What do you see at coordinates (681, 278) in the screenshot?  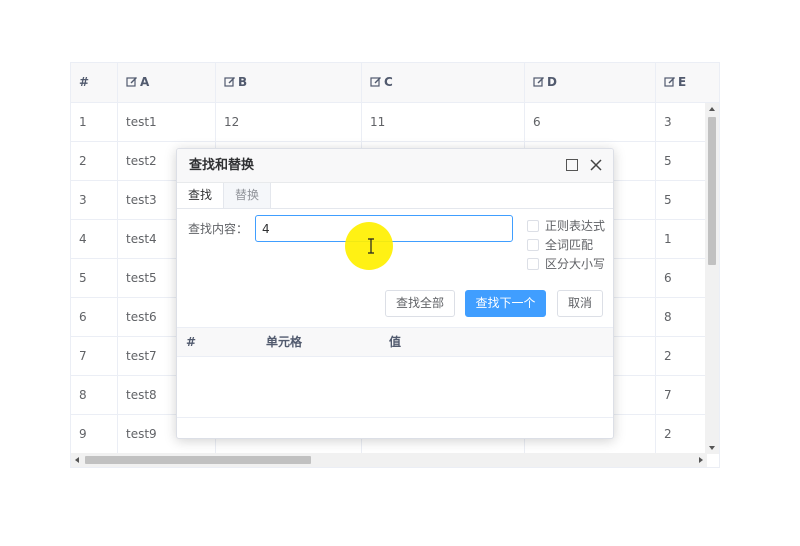 I see `cell-e: 6` at bounding box center [681, 278].